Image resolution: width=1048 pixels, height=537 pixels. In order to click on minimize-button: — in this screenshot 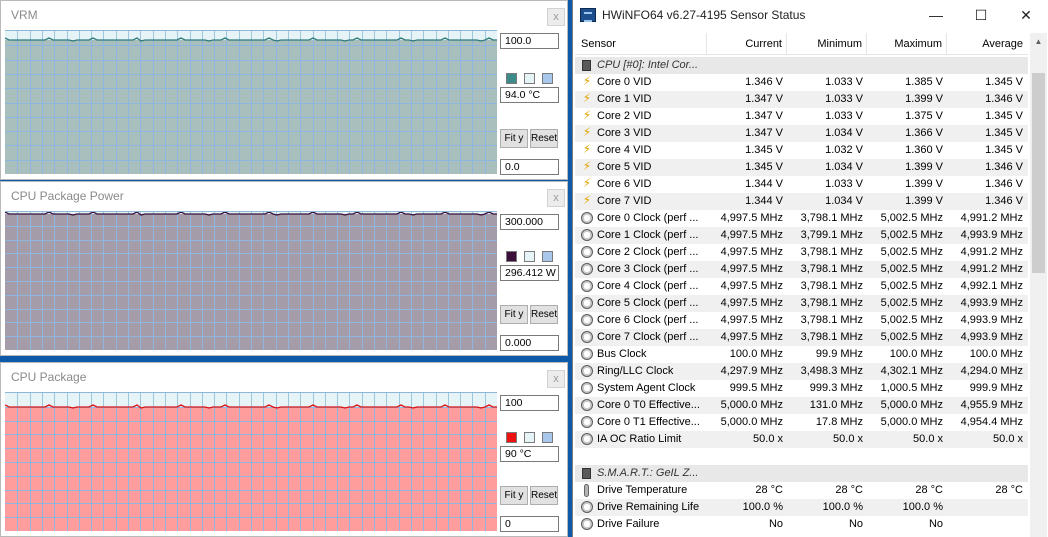, I will do `click(936, 15)`.